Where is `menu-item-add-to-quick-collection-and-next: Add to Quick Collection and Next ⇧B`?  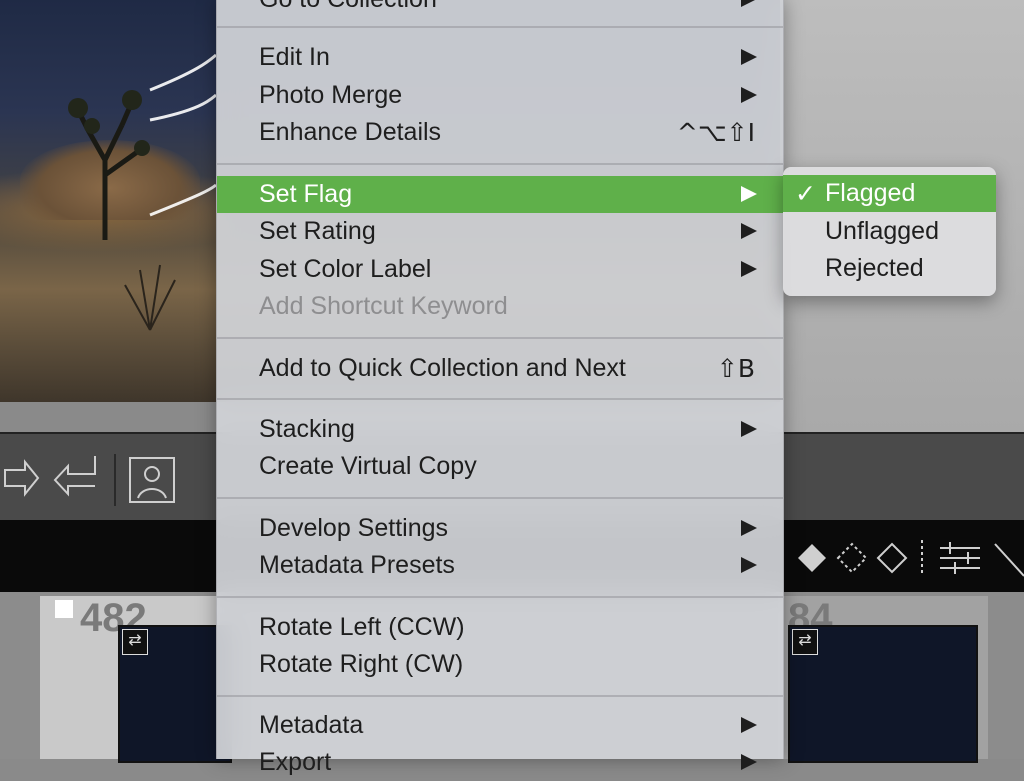 menu-item-add-to-quick-collection-and-next: Add to Quick Collection and Next ⇧B is located at coordinates (500, 368).